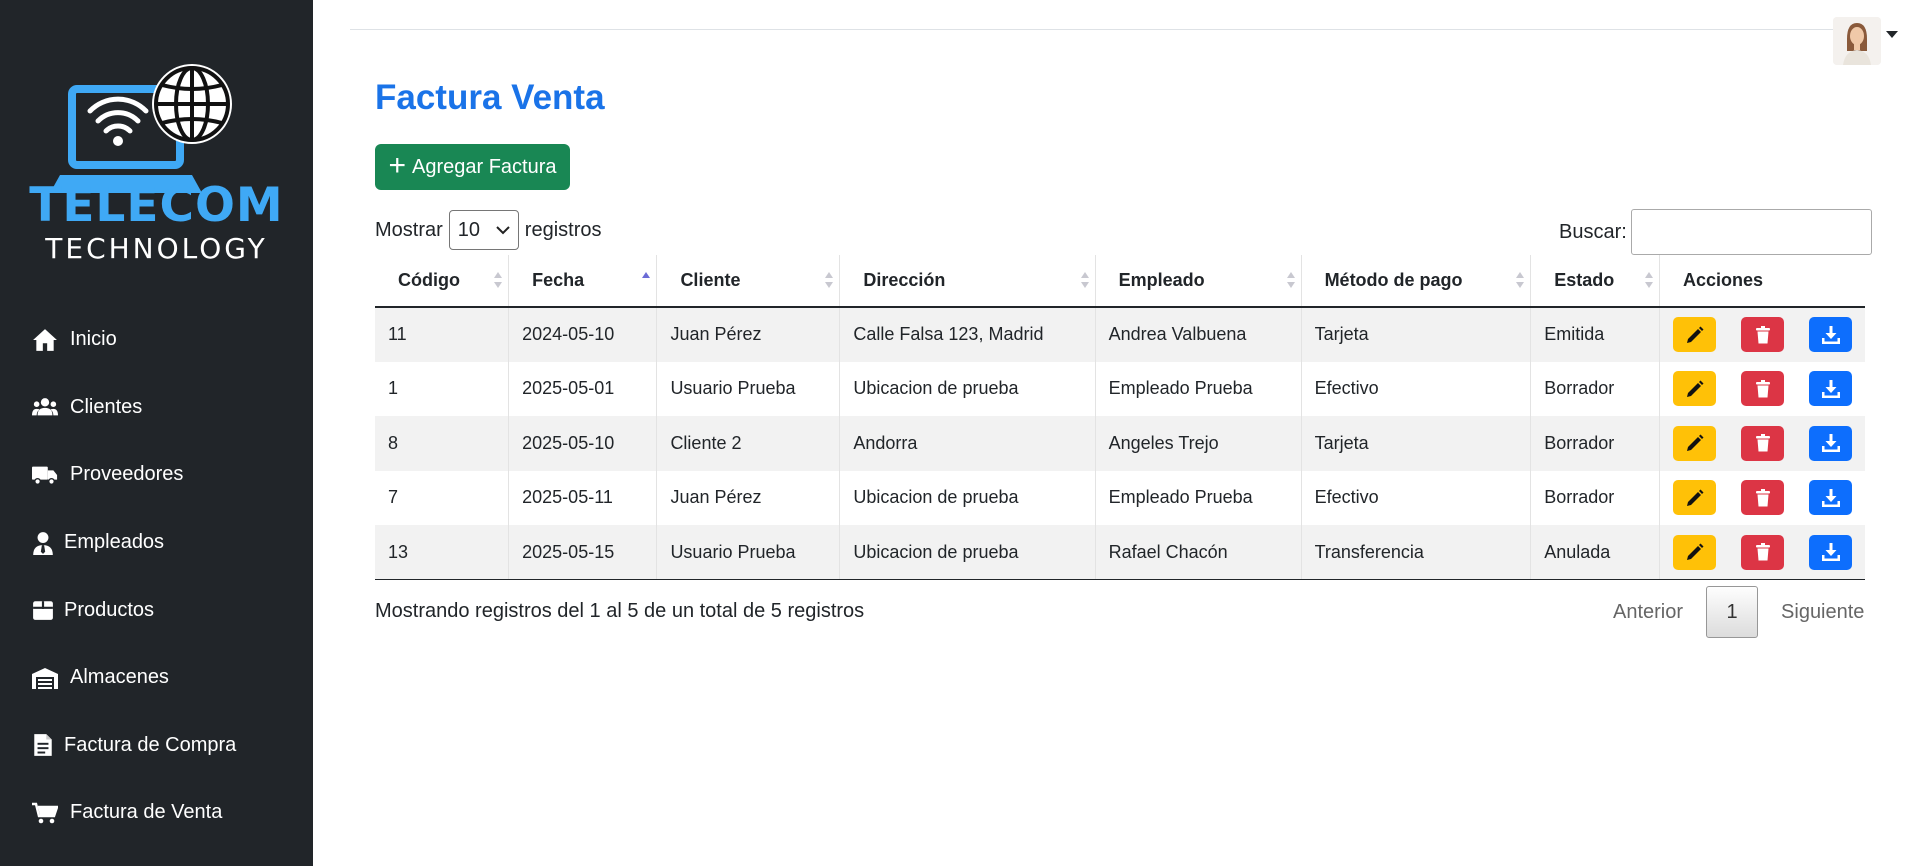  I want to click on sidebar-item-label: Productos, so click(109, 609).